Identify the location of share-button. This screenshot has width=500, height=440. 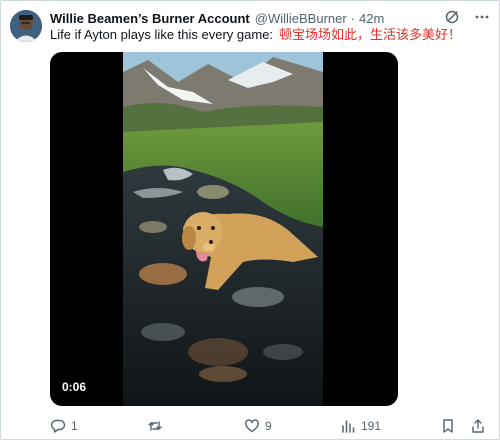
(478, 426).